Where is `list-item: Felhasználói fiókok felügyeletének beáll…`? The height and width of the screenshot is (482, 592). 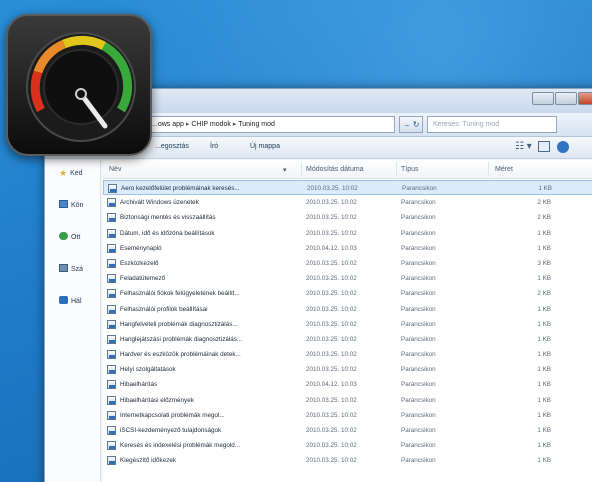 list-item: Felhasználói fiókok felügyeletének beáll… is located at coordinates (347, 293).